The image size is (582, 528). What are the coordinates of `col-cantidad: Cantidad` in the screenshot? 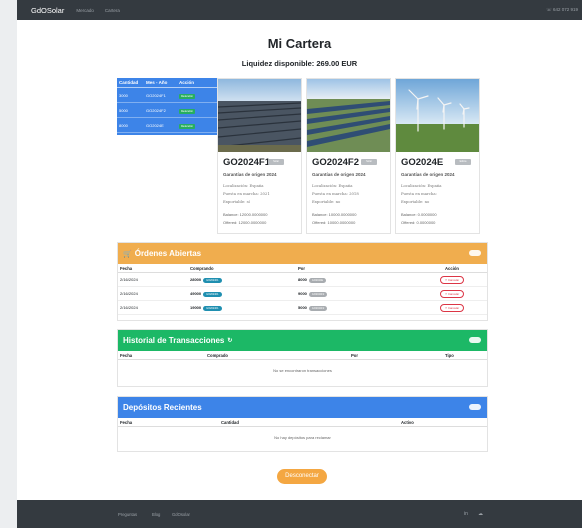 It's located at (230, 422).